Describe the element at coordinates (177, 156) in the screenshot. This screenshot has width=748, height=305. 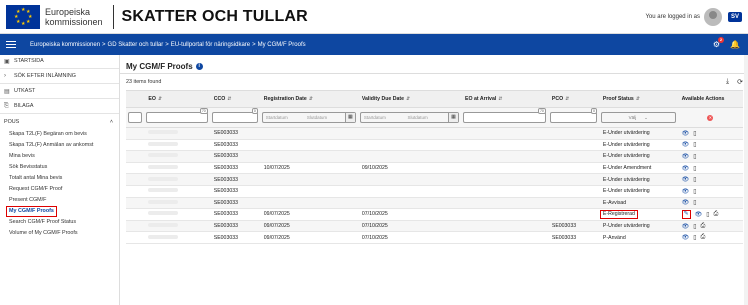
I see `cell-eo` at that location.